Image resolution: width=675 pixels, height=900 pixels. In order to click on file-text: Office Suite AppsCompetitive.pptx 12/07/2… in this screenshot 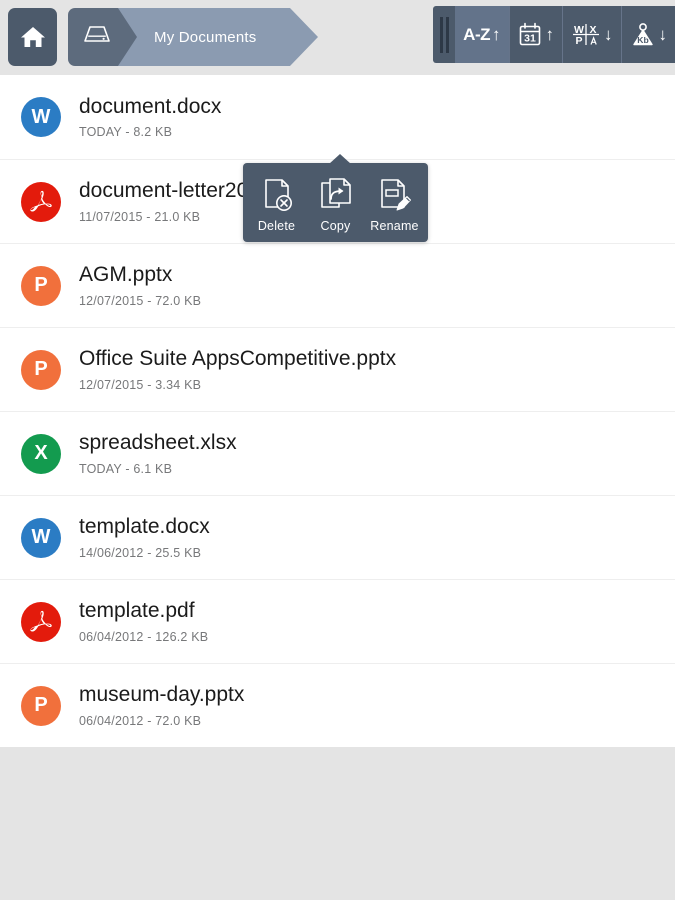, I will do `click(237, 369)`.